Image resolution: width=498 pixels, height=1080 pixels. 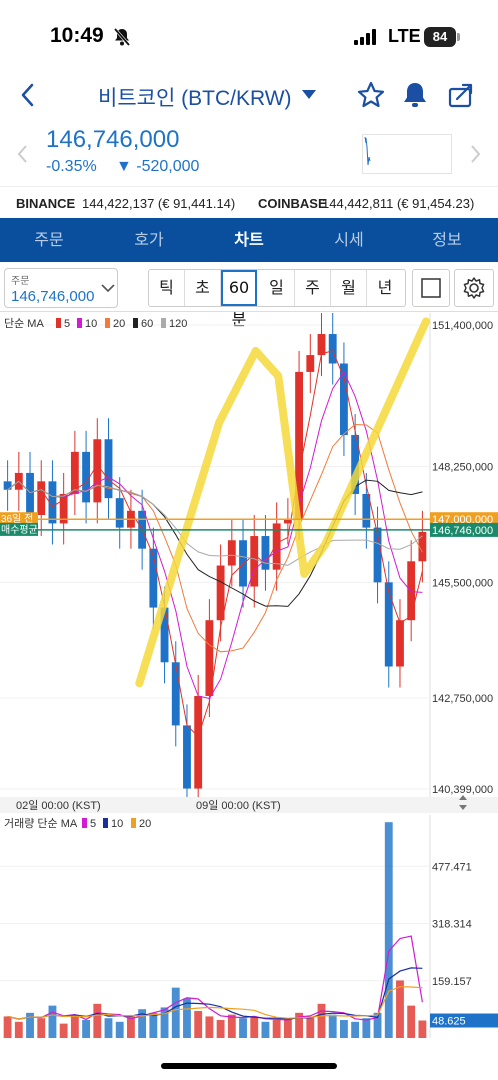 What do you see at coordinates (49, 240) in the screenshot?
I see `tab-order: 주문` at bounding box center [49, 240].